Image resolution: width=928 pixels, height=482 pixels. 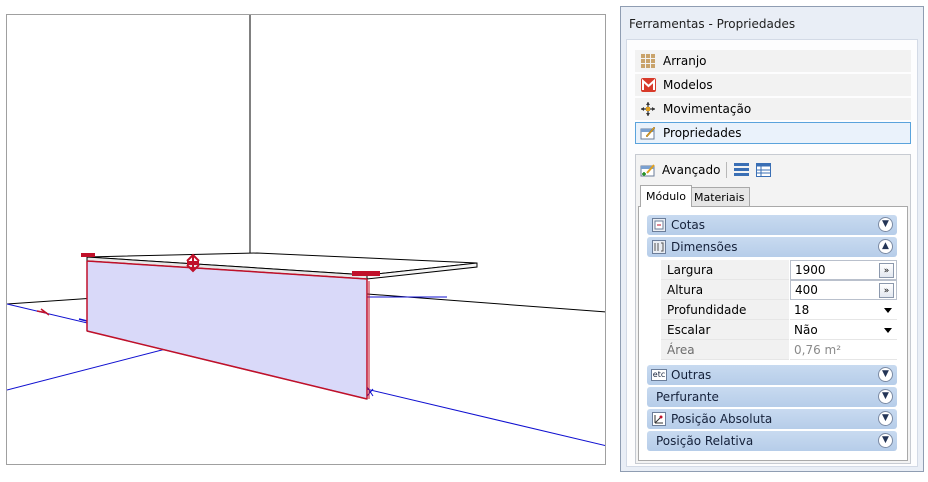 I want to click on nav-item-propriedades: Propriedades, so click(x=773, y=133).